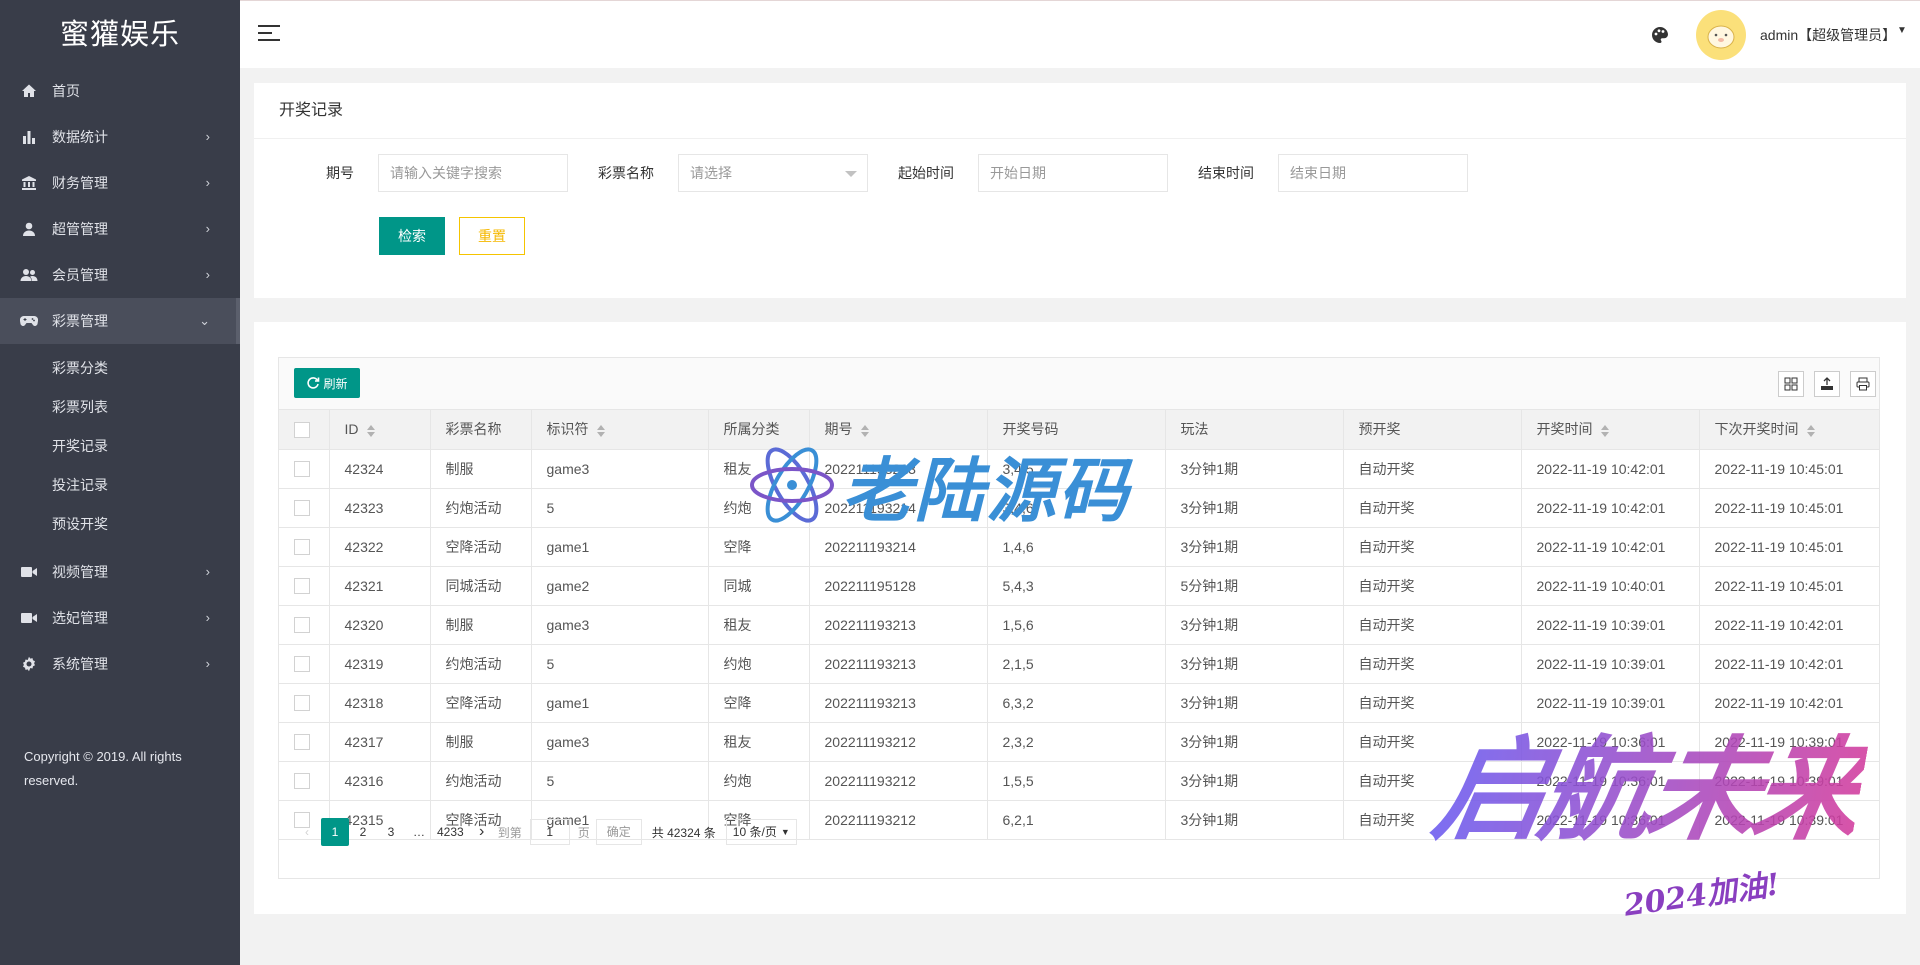 The height and width of the screenshot is (965, 1920). What do you see at coordinates (29, 618) in the screenshot?
I see `camera-icon` at bounding box center [29, 618].